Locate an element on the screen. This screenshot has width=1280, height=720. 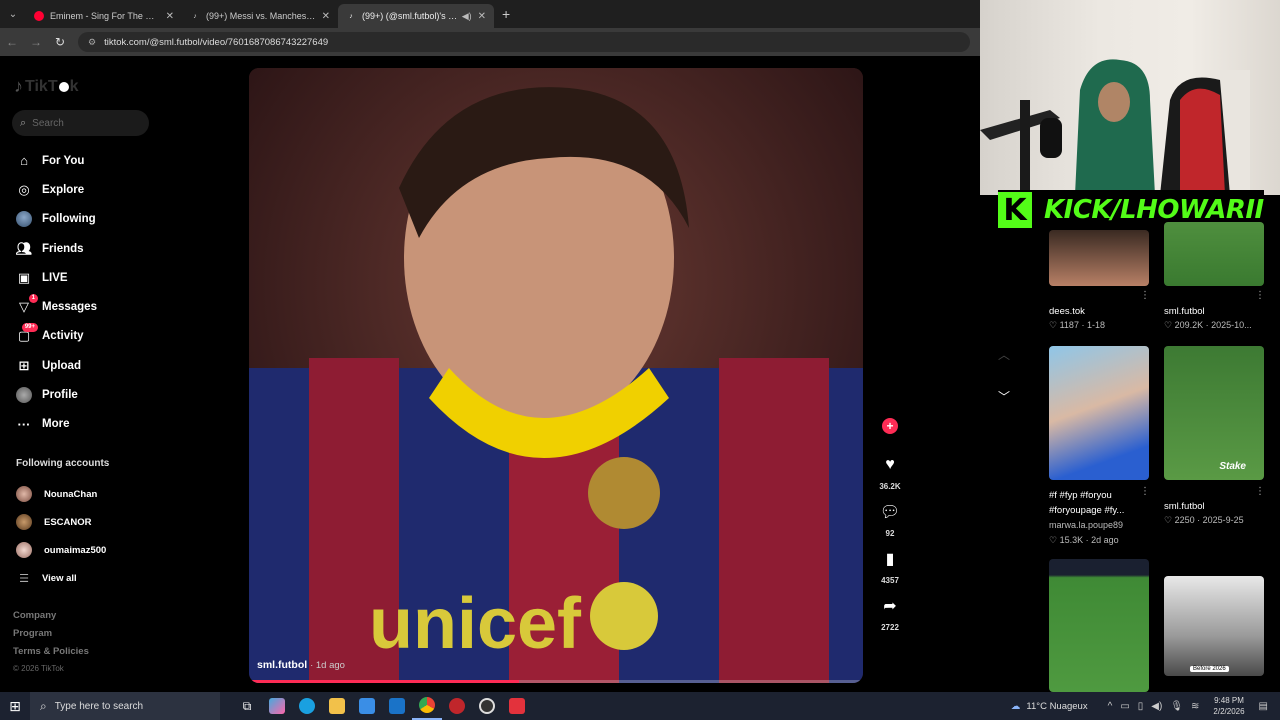
tab-title: (99+) Messi vs. Manchester City is located at coordinates (261, 16).